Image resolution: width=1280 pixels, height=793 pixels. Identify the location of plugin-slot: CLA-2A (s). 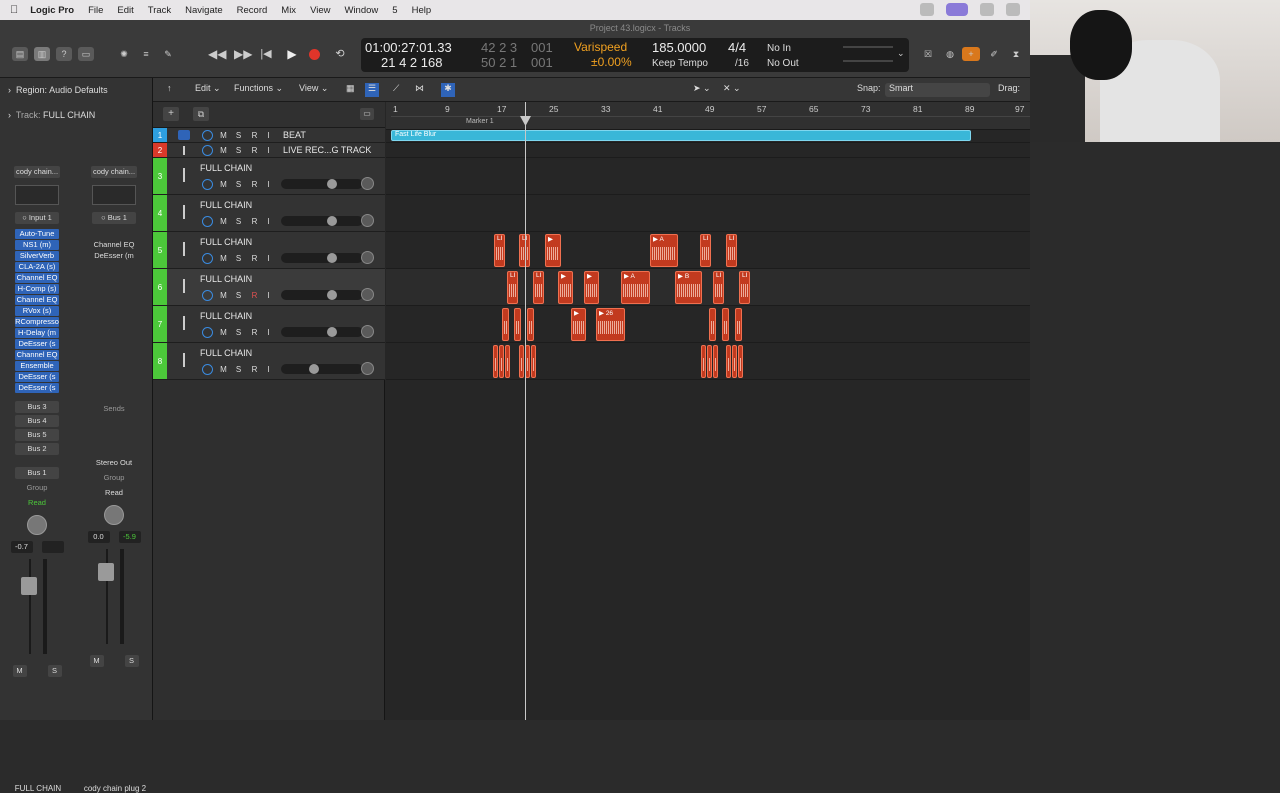
(37, 267).